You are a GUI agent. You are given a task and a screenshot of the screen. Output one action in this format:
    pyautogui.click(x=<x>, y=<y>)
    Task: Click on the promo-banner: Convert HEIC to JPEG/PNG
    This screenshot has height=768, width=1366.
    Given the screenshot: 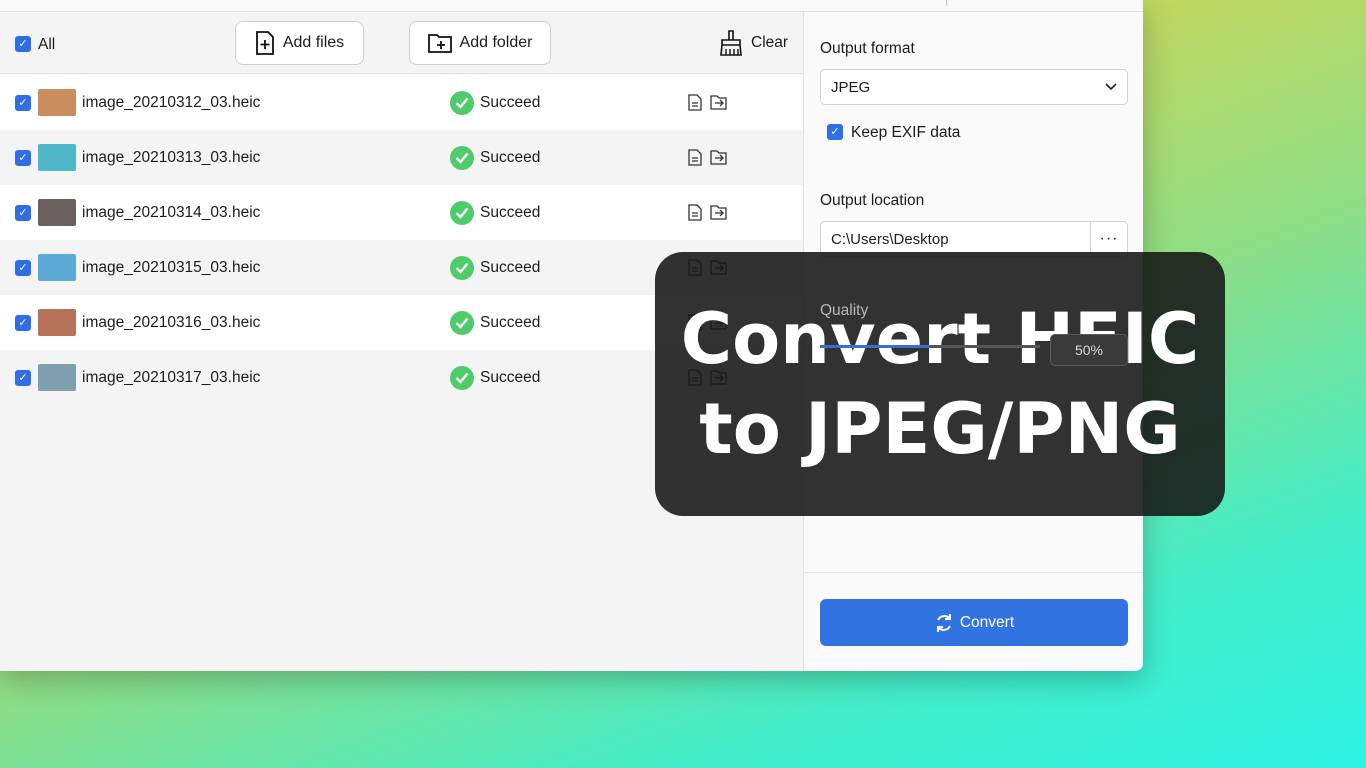 What is the action you would take?
    pyautogui.click(x=940, y=384)
    